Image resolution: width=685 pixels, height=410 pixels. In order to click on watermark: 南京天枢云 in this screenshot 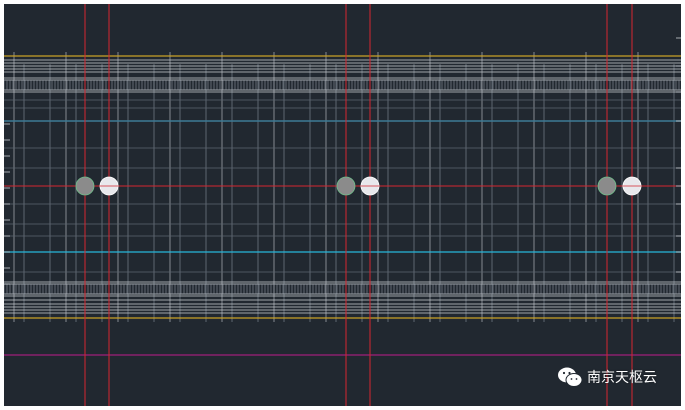, I will do `click(607, 377)`.